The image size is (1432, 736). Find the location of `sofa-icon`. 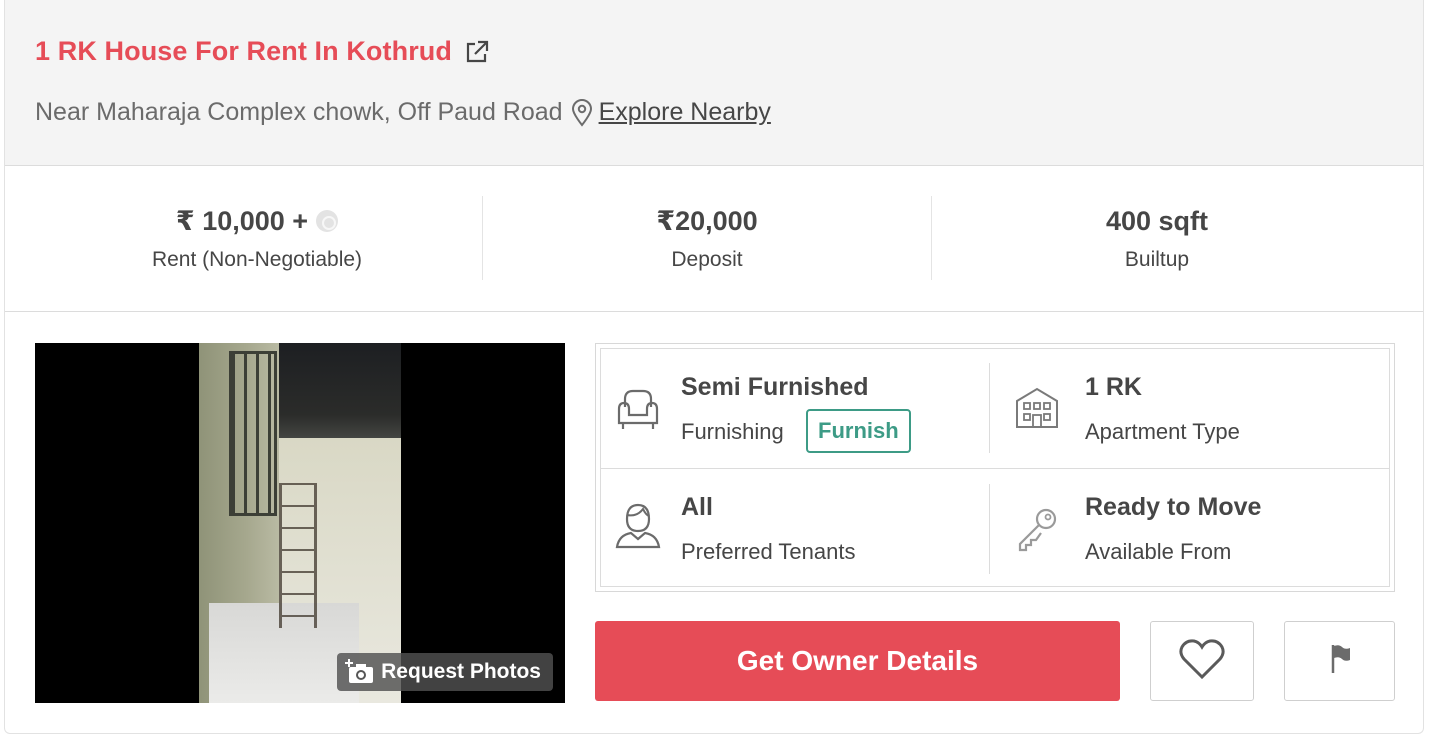

sofa-icon is located at coordinates (638, 410).